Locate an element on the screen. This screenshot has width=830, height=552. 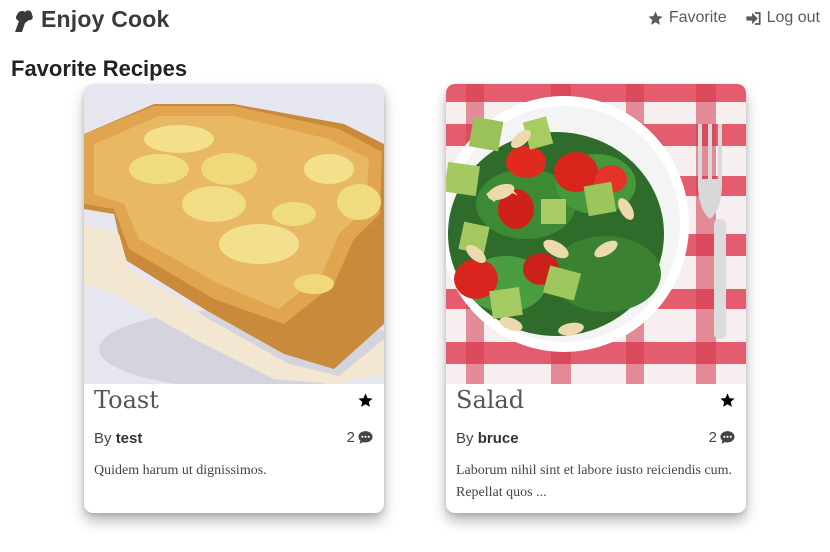
navbar: Enjoy Cook Favorite Log out is located at coordinates (415, 20).